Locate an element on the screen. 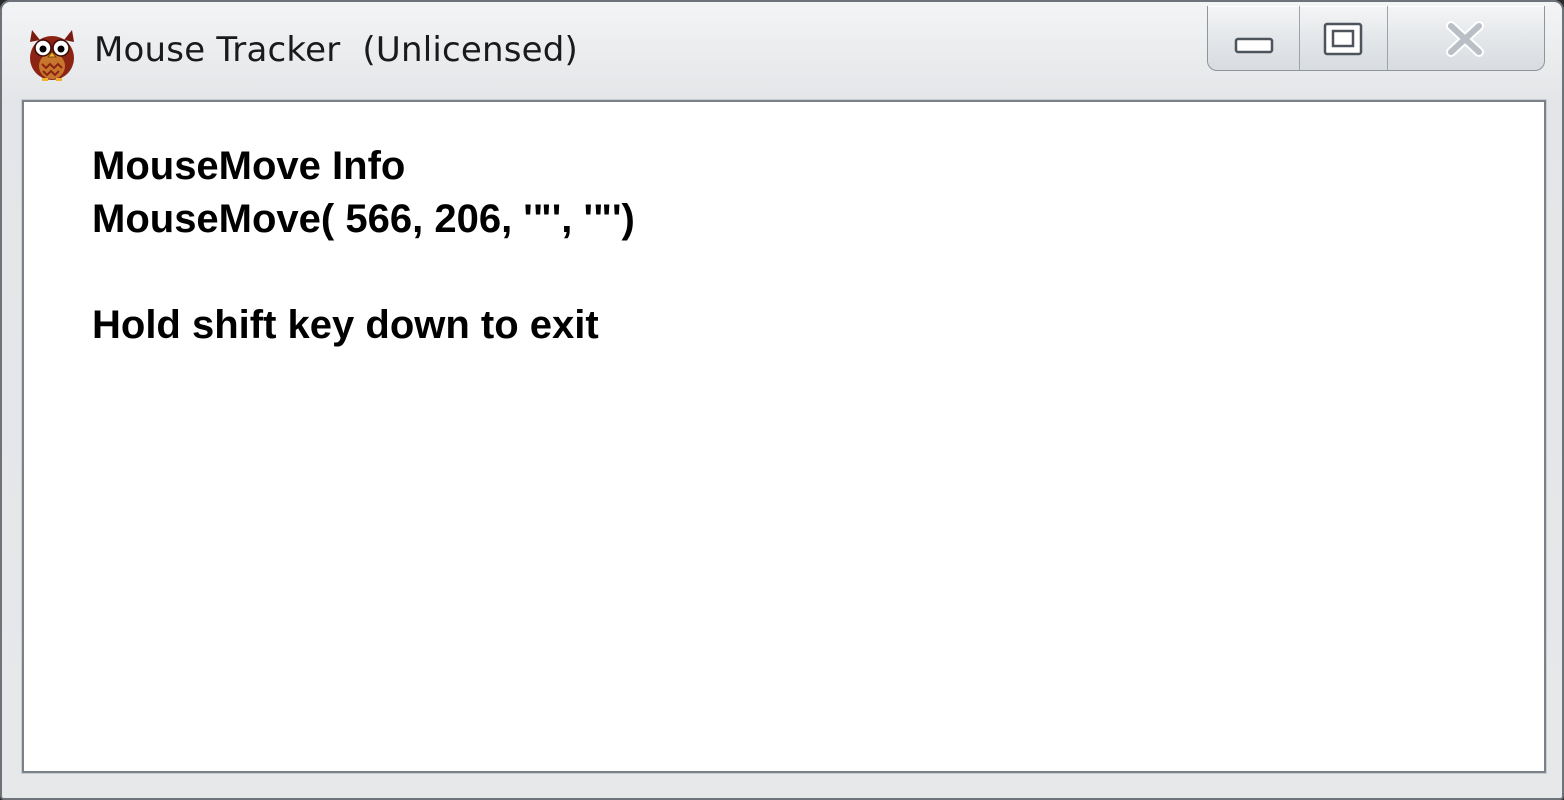 This screenshot has height=800, width=1564. close-button is located at coordinates (1466, 38).